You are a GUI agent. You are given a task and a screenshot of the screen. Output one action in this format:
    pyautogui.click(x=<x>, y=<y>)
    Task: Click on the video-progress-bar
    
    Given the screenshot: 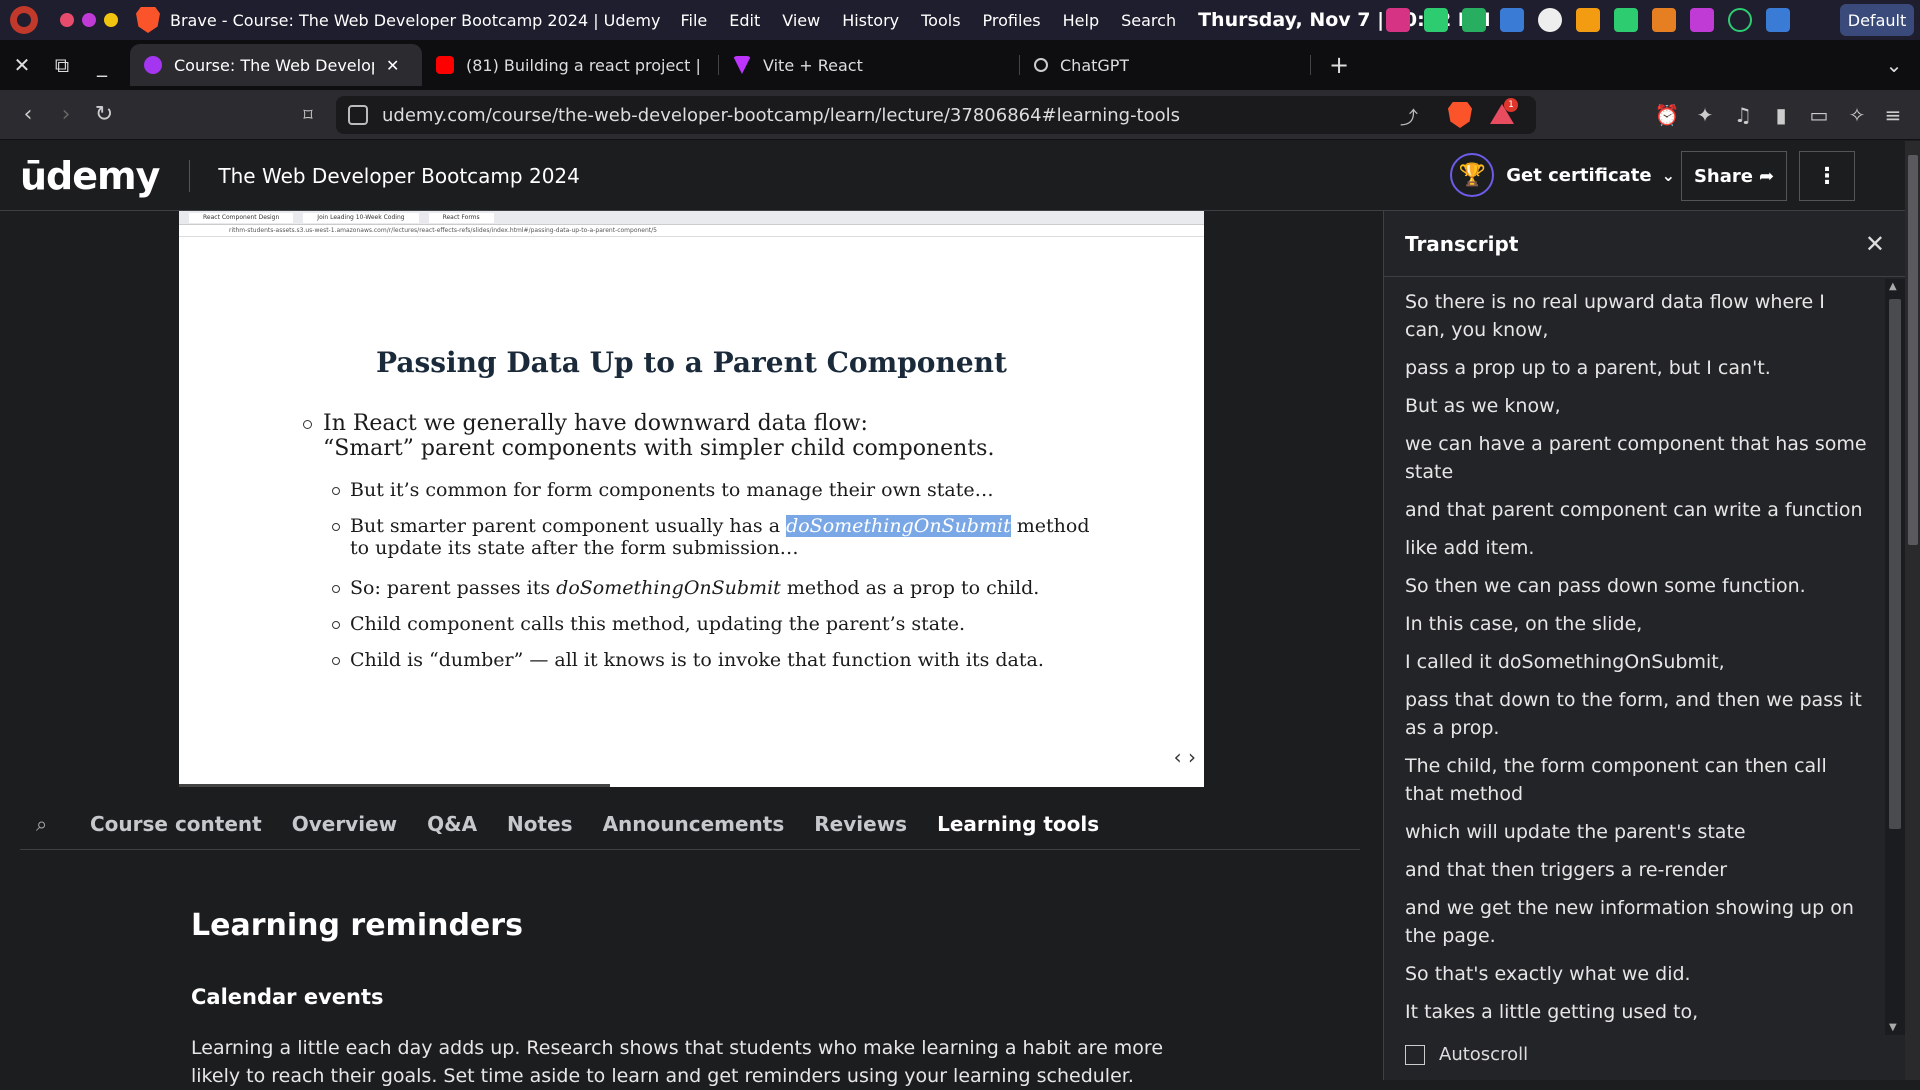 What is the action you would take?
    pyautogui.click(x=394, y=785)
    